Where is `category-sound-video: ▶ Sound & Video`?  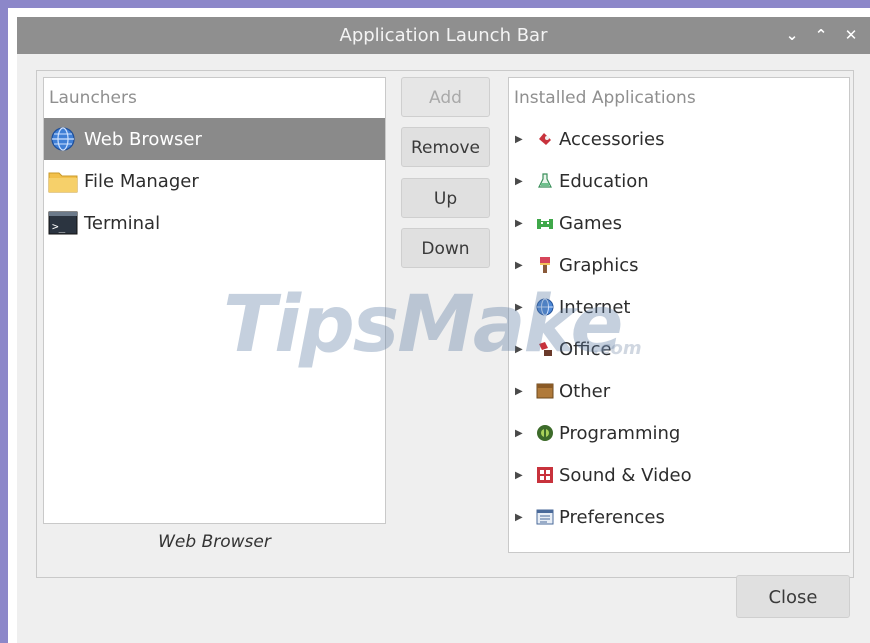 category-sound-video: ▶ Sound & Video is located at coordinates (679, 475).